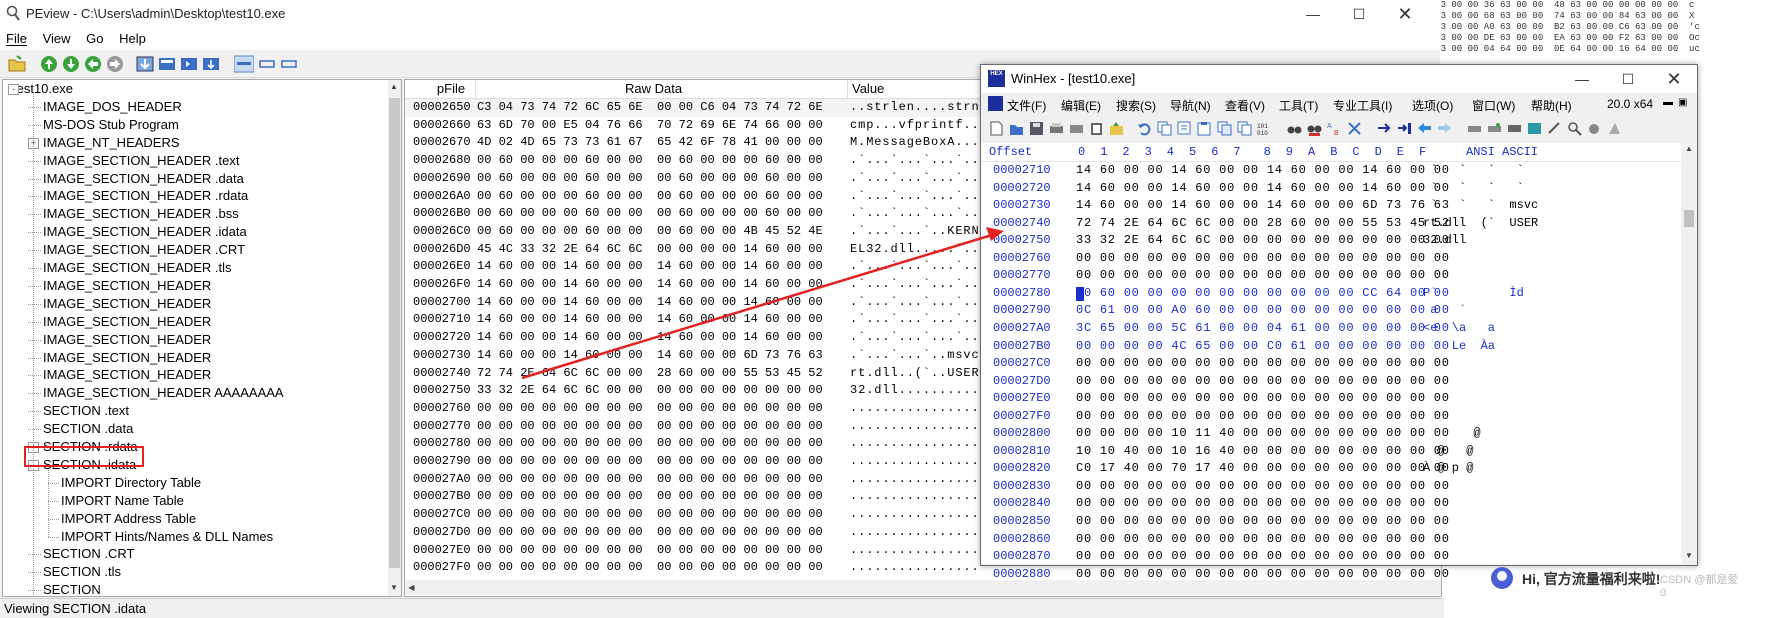 This screenshot has width=1788, height=618. I want to click on tree-node: IMPORT Name Table, so click(122, 500).